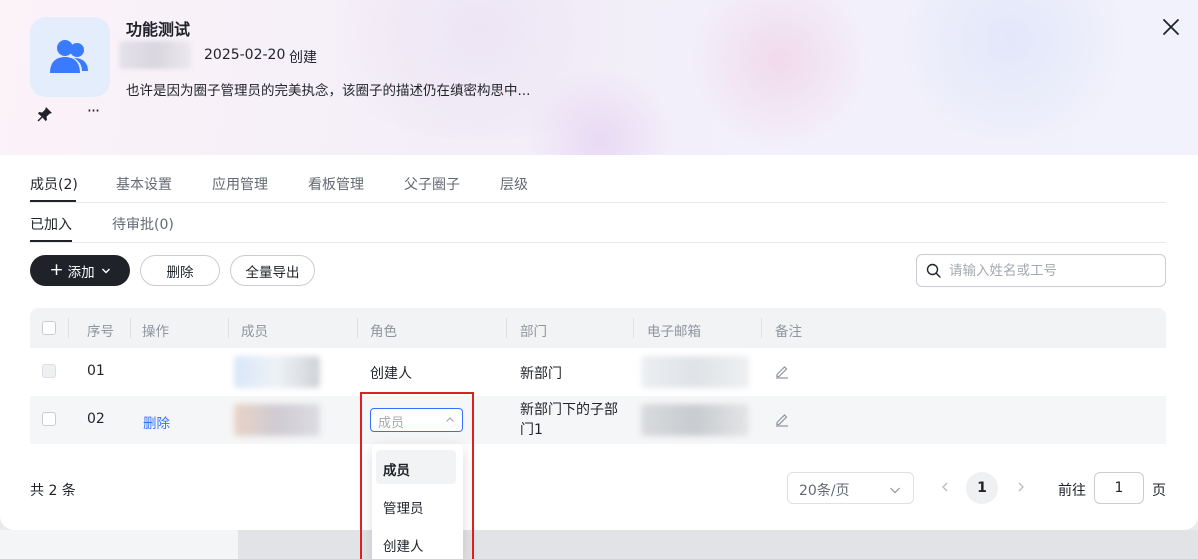  Describe the element at coordinates (272, 270) in the screenshot. I see `export-all-button: 全量导出` at that location.